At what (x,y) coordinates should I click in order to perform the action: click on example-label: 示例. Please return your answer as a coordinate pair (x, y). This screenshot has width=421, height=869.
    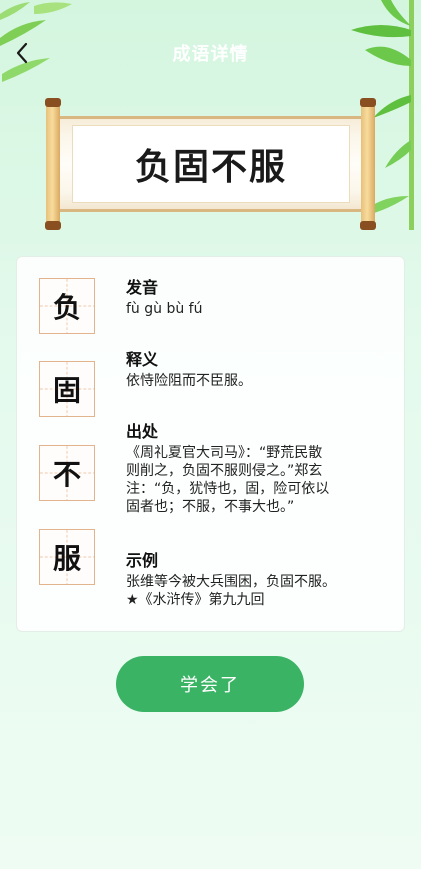
    Looking at the image, I should click on (142, 560).